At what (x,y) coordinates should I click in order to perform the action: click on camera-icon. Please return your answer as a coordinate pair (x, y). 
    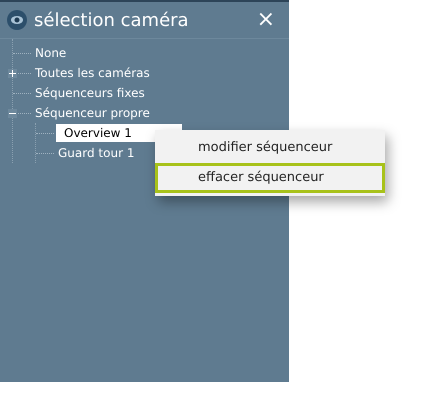
    Looking at the image, I should click on (17, 20).